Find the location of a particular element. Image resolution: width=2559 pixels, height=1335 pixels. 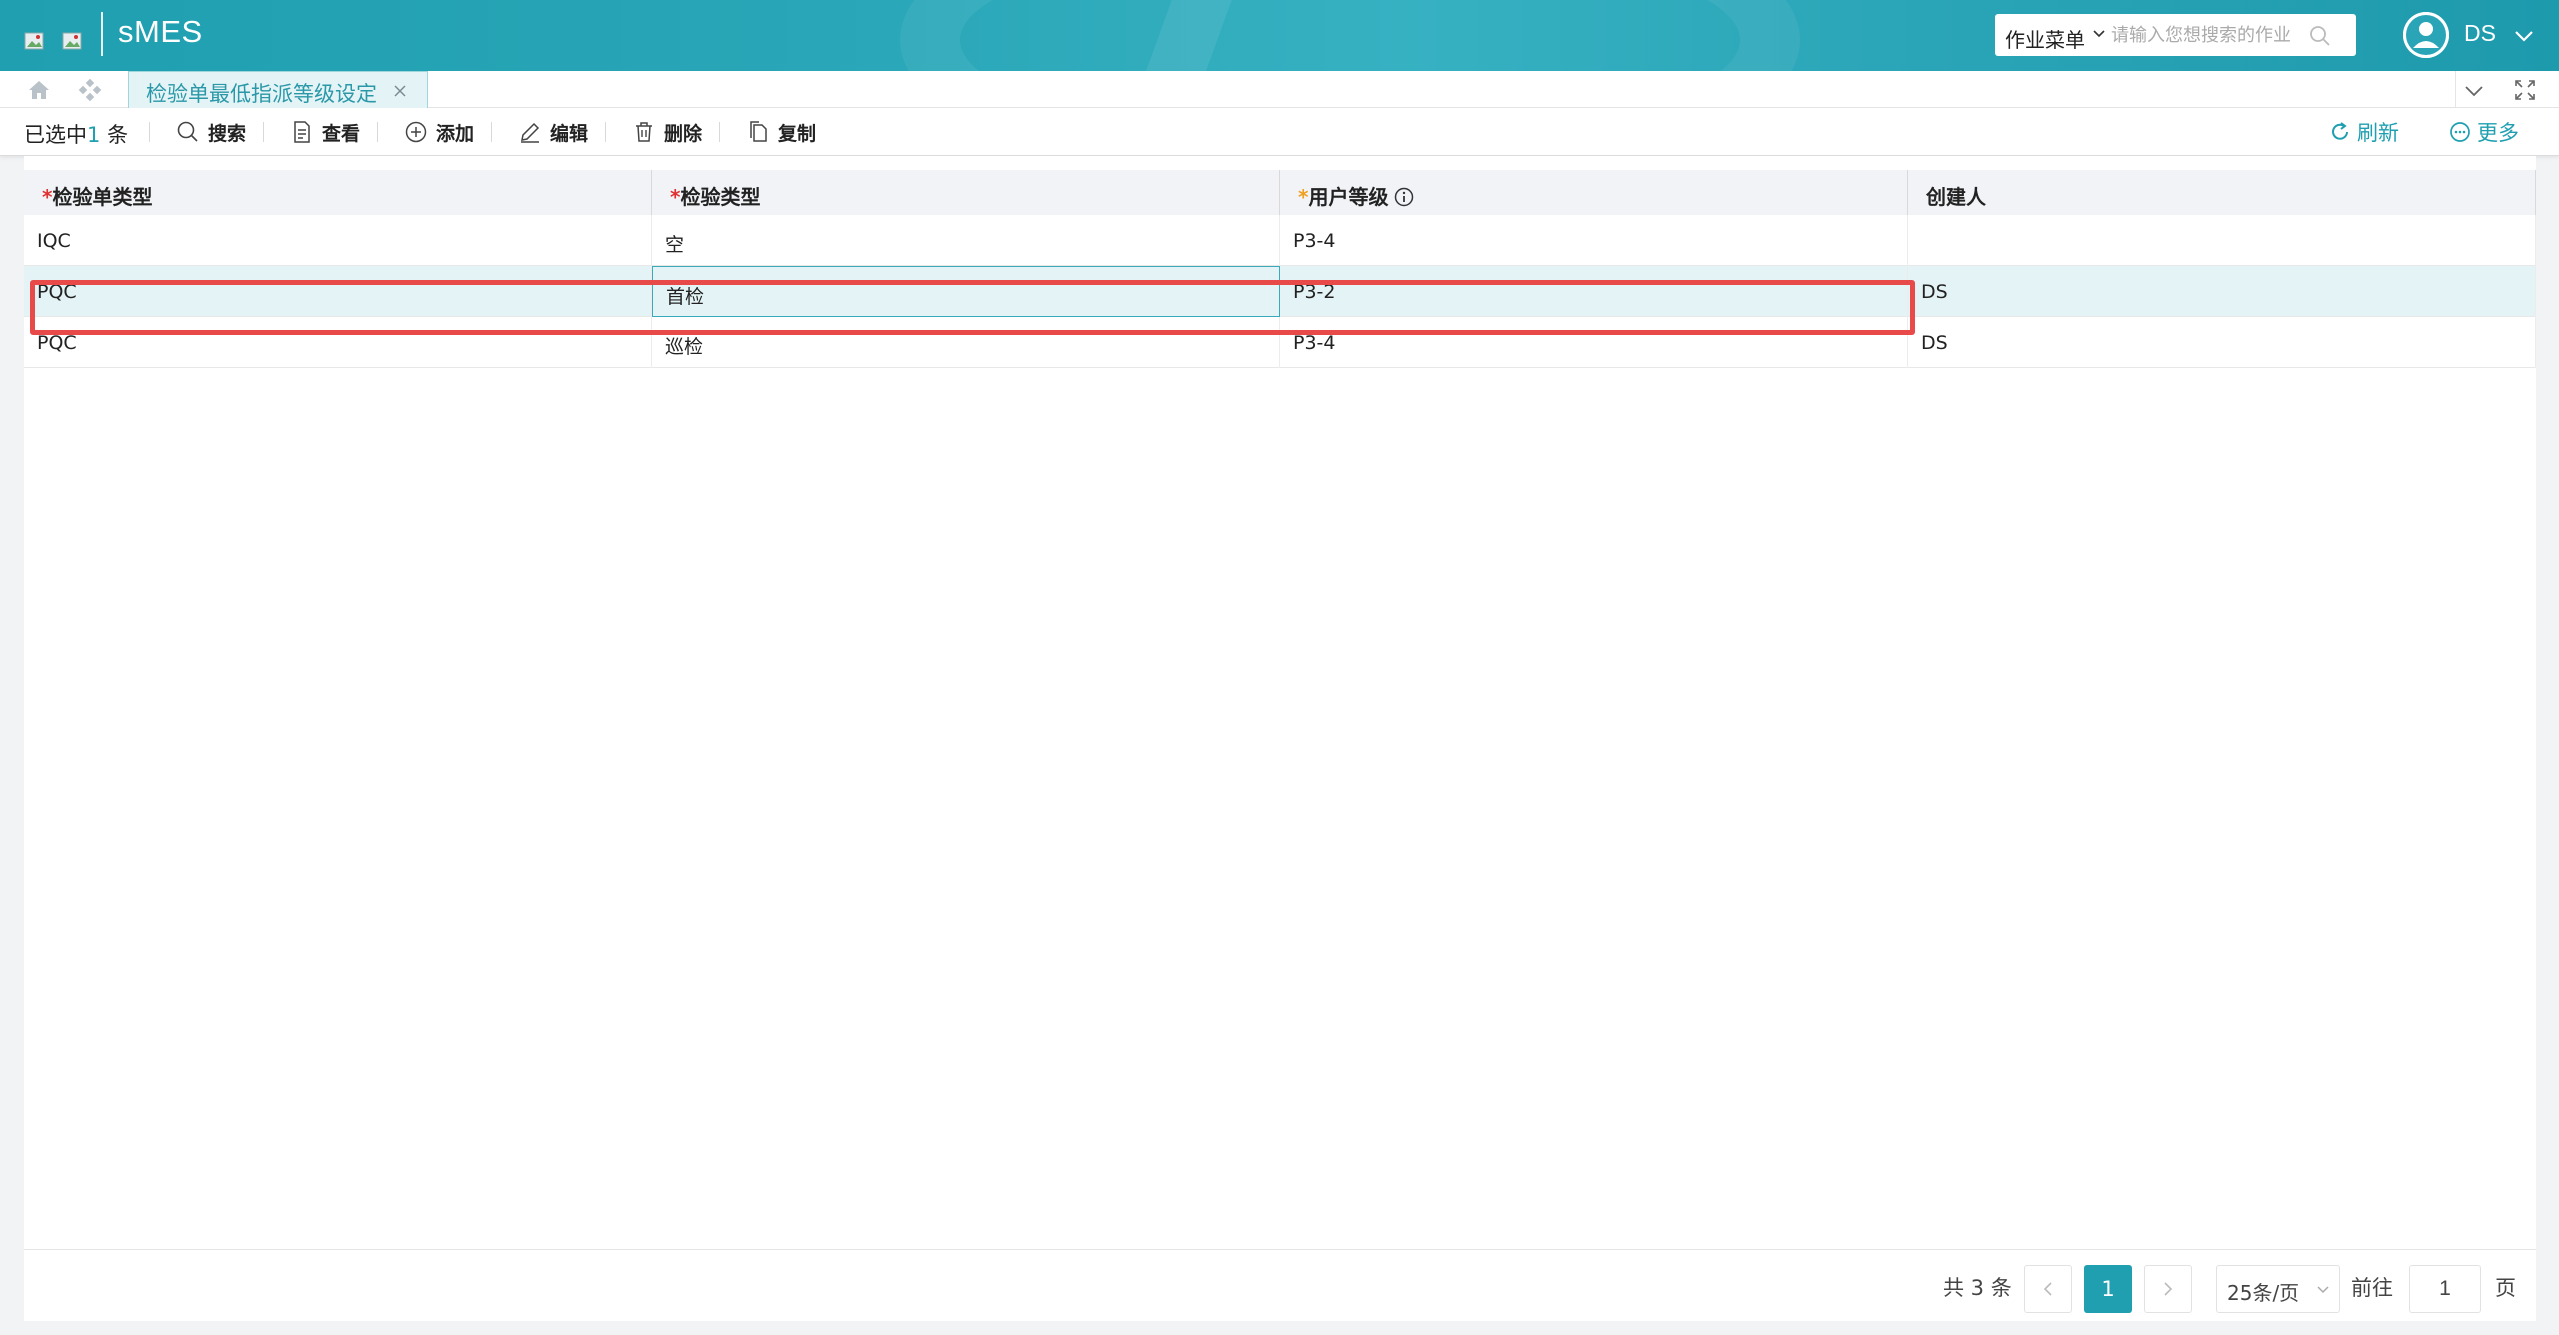

page-size-select: 25条/页 is located at coordinates (2278, 1289).